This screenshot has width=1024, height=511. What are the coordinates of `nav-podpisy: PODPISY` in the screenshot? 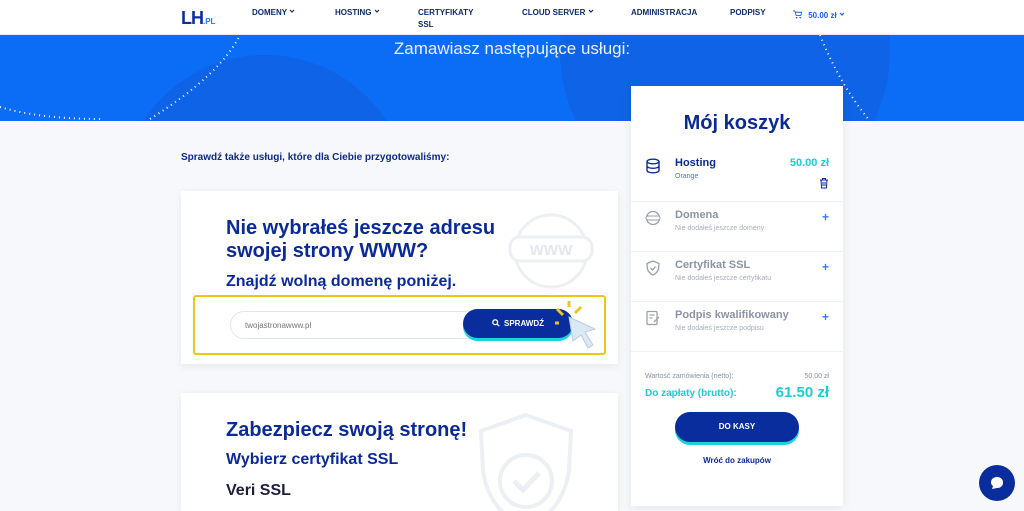 It's located at (748, 13).